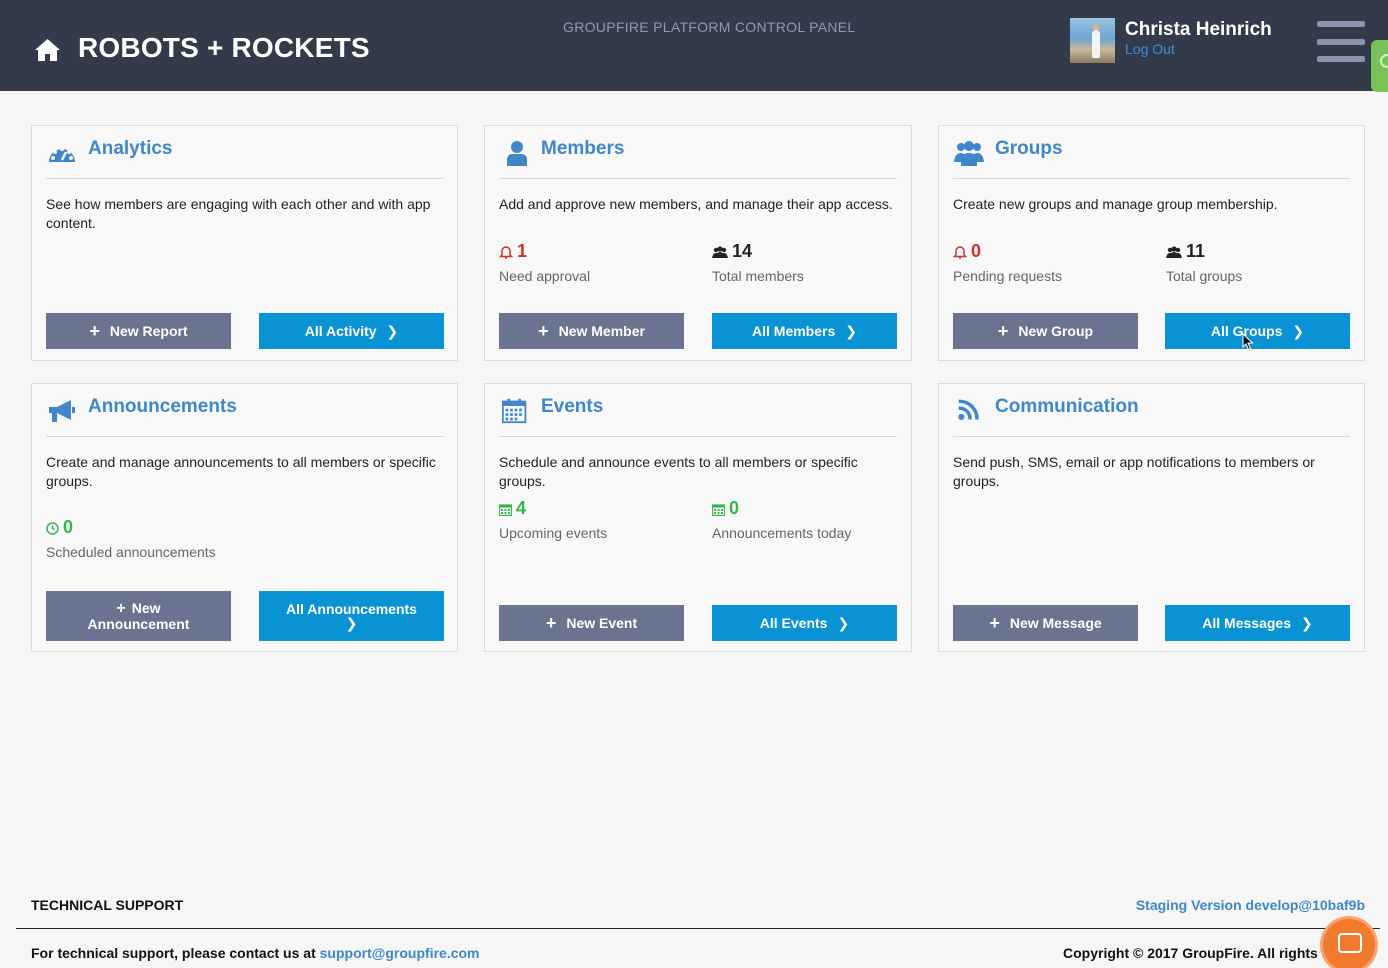 The height and width of the screenshot is (968, 1388). Describe the element at coordinates (804, 331) in the screenshot. I see `all-members-button: All Members ❯` at that location.